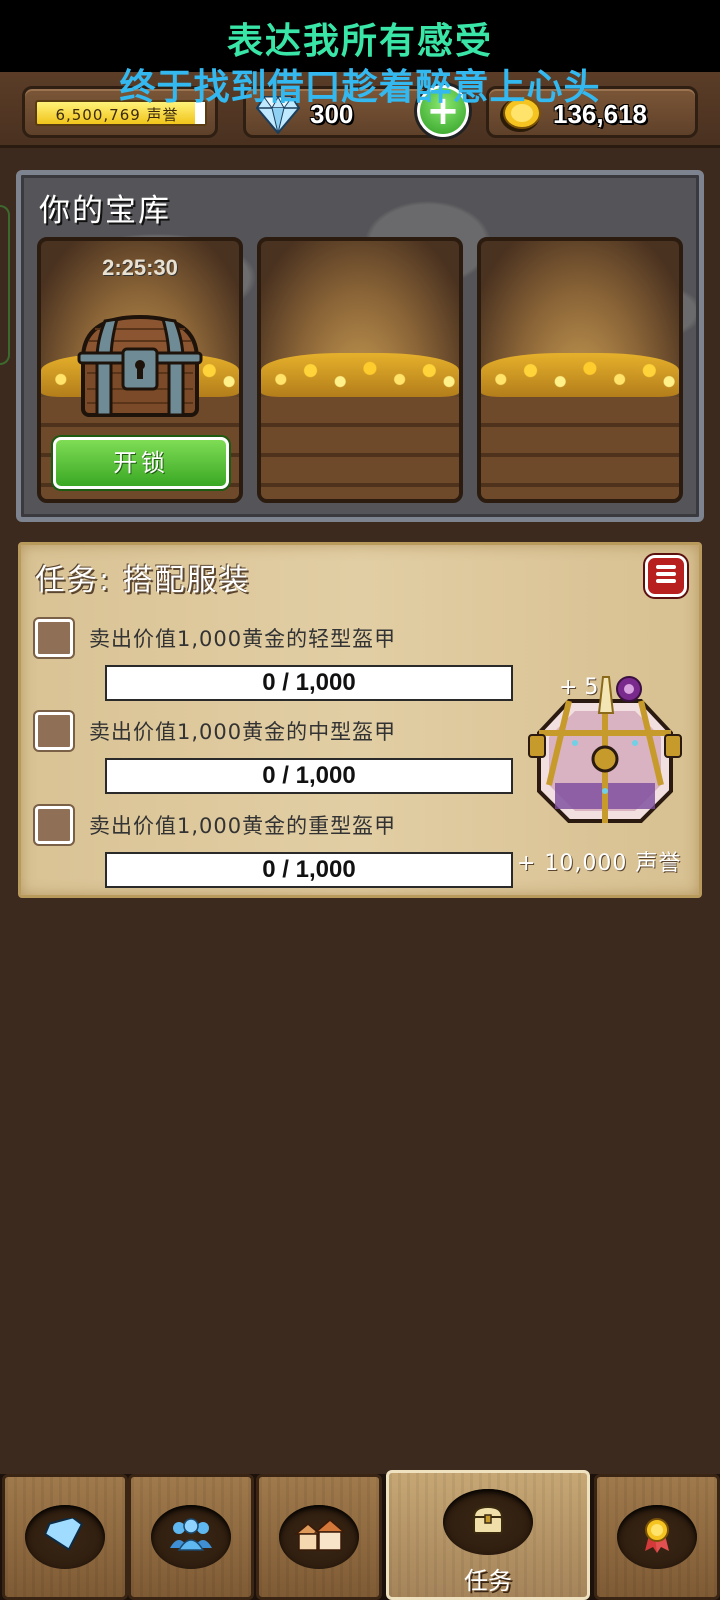 The image size is (720, 1600). I want to click on treasure-chest-icon, so click(140, 368).